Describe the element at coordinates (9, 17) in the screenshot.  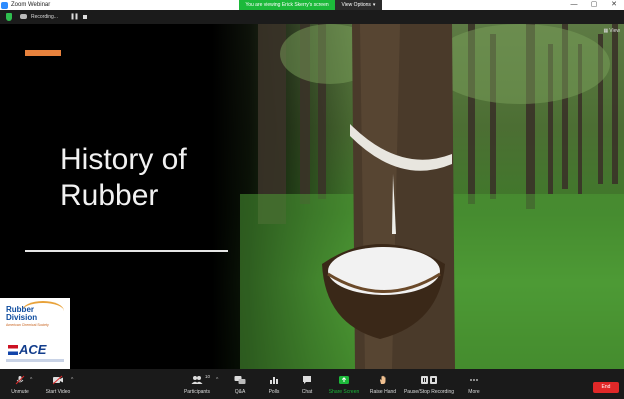
I see `shield-icon` at that location.